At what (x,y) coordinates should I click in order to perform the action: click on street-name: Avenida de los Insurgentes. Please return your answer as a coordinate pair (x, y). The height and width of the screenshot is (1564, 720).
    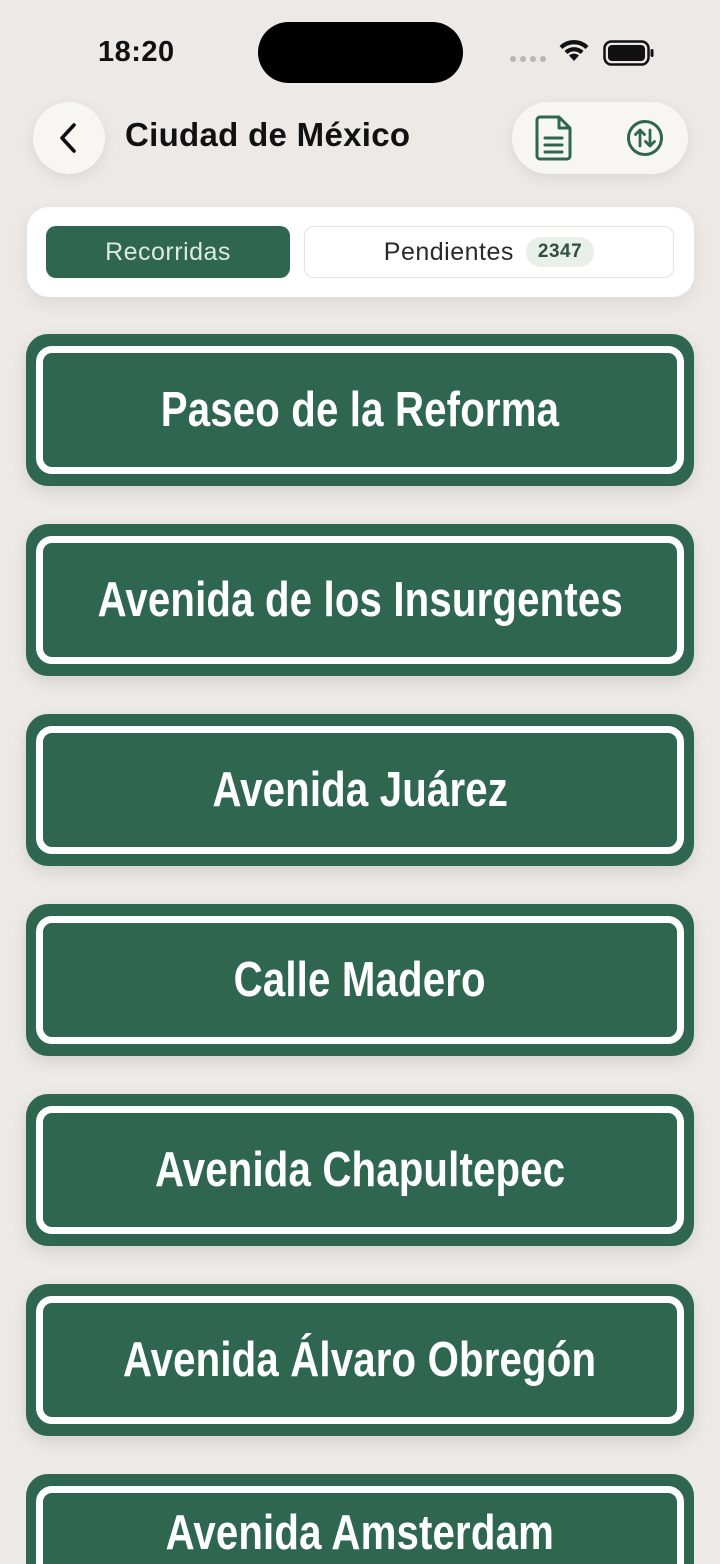
    Looking at the image, I should click on (360, 600).